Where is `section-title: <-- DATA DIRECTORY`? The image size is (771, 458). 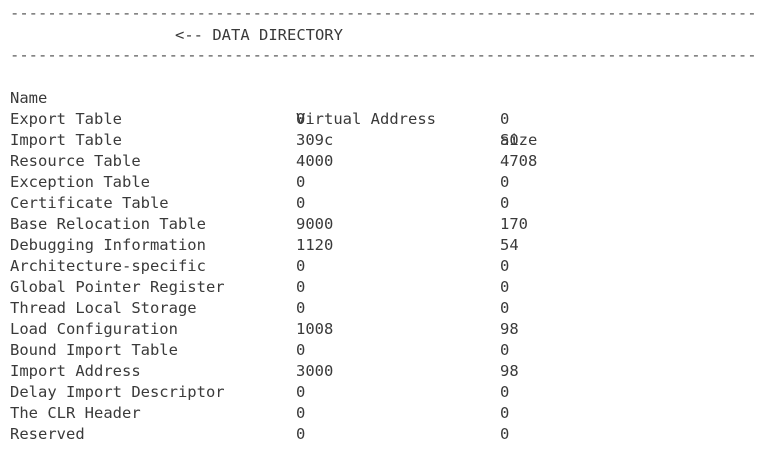 section-title: <-- DATA DIRECTORY is located at coordinates (259, 35).